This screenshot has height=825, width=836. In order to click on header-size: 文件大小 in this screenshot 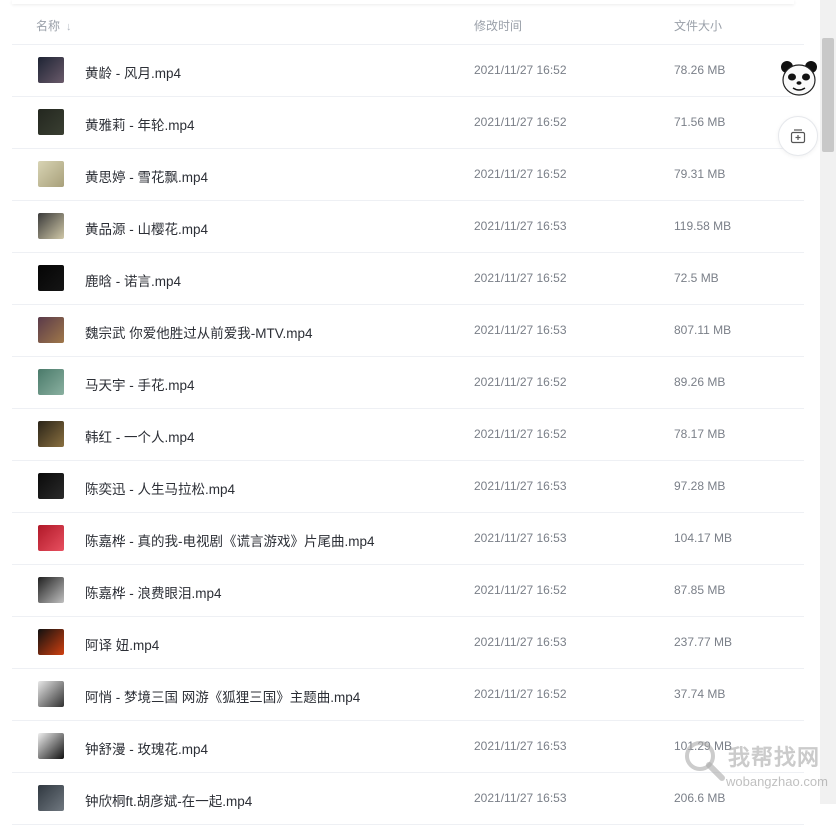, I will do `click(698, 25)`.